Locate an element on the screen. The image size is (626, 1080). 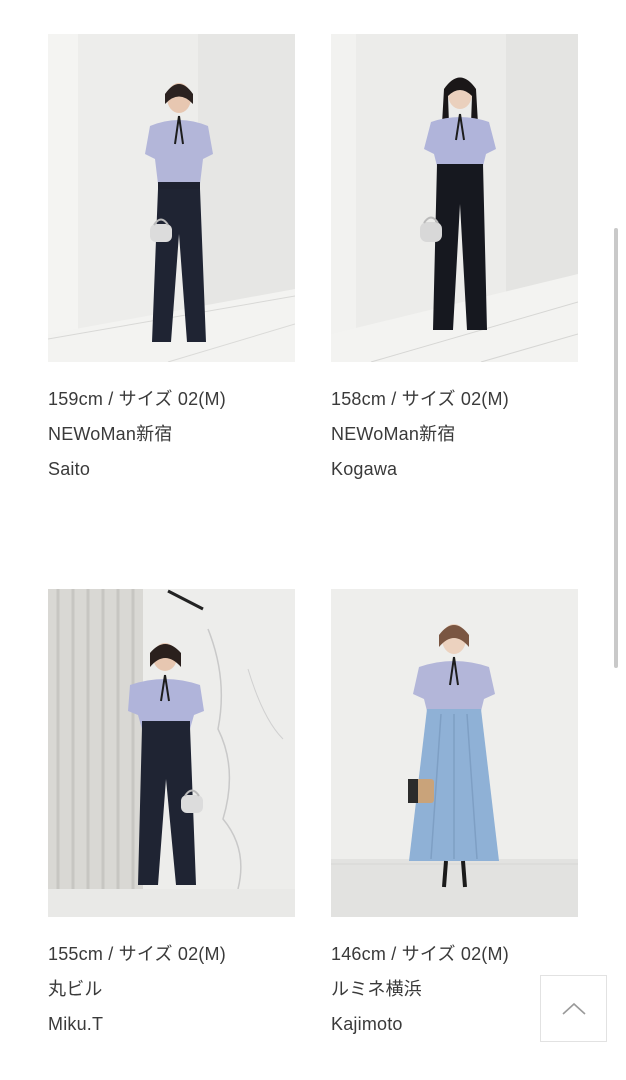
staff-info: 155cm / サイズ 02(M) 丸ビル Miku.T is located at coordinates (171, 989).